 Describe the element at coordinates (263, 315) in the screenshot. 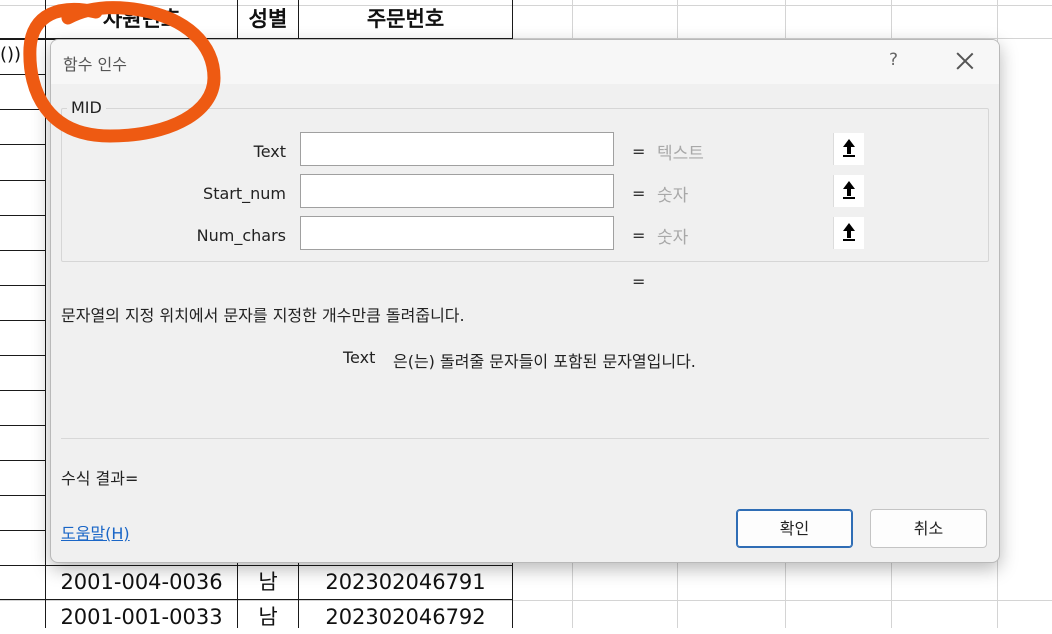

I see `function-description: 문자열의 지정 위치에서 문자를 지정한 개수만큼 돌려줍니다.` at that location.